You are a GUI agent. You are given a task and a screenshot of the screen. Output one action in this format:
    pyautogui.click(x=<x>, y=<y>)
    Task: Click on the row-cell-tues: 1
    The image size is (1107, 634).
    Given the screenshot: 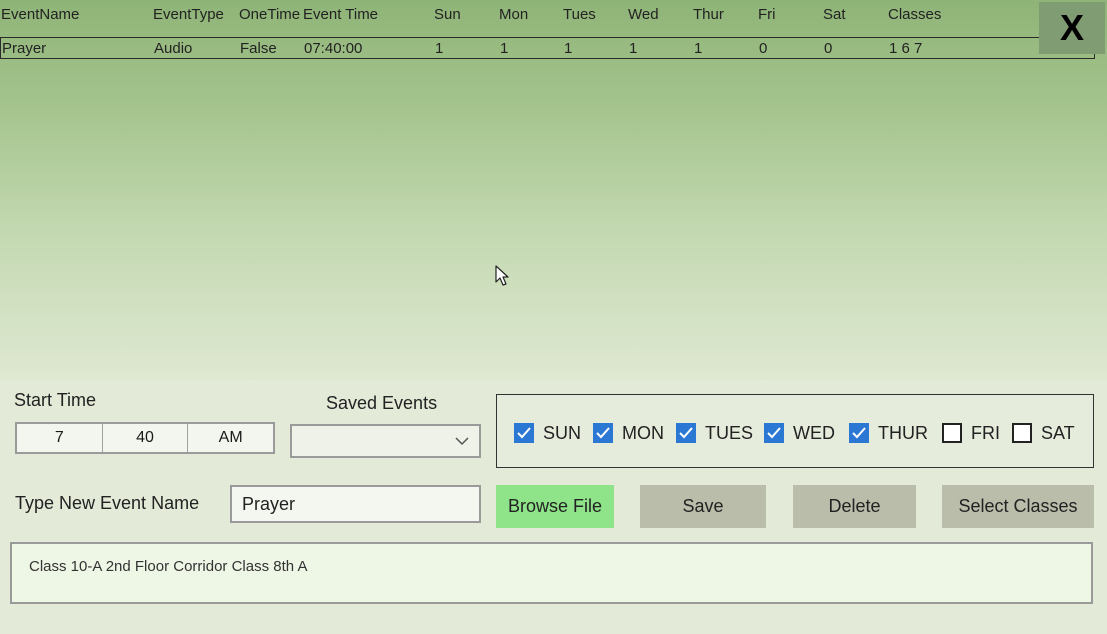 What is the action you would take?
    pyautogui.click(x=568, y=48)
    